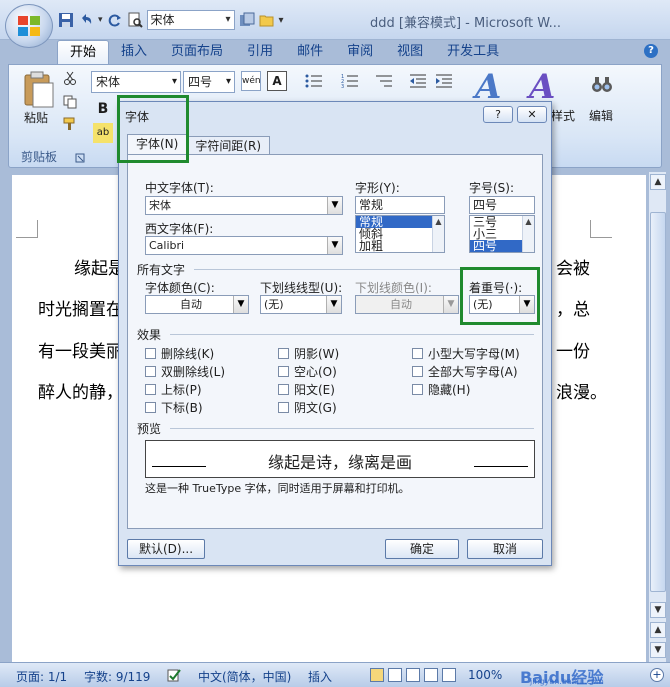 This screenshot has width=670, height=687. Describe the element at coordinates (277, 81) in the screenshot. I see `character-border-button: A` at that location.